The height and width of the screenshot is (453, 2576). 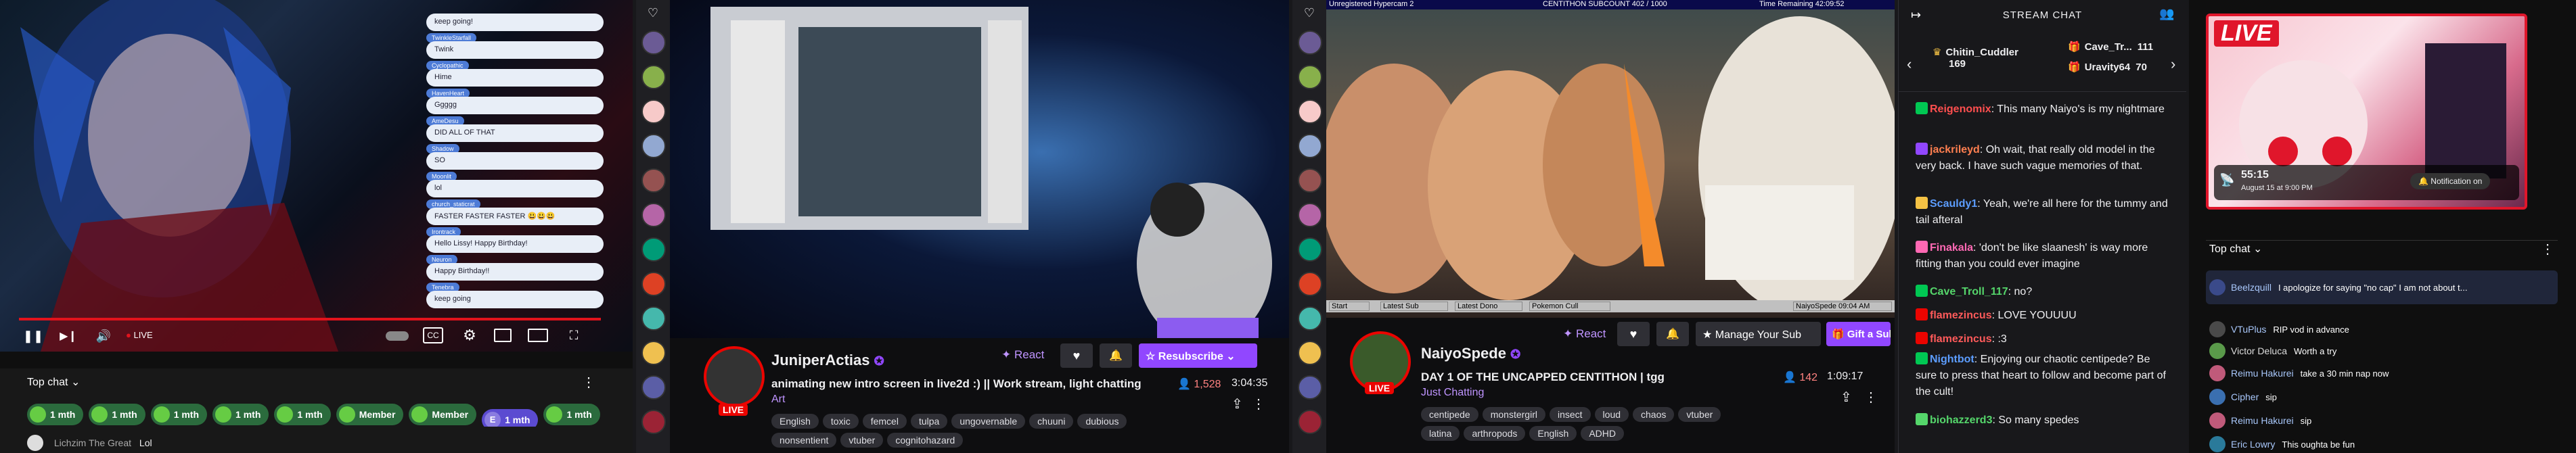 What do you see at coordinates (2259, 350) in the screenshot?
I see `author-name: Victor Deluca` at bounding box center [2259, 350].